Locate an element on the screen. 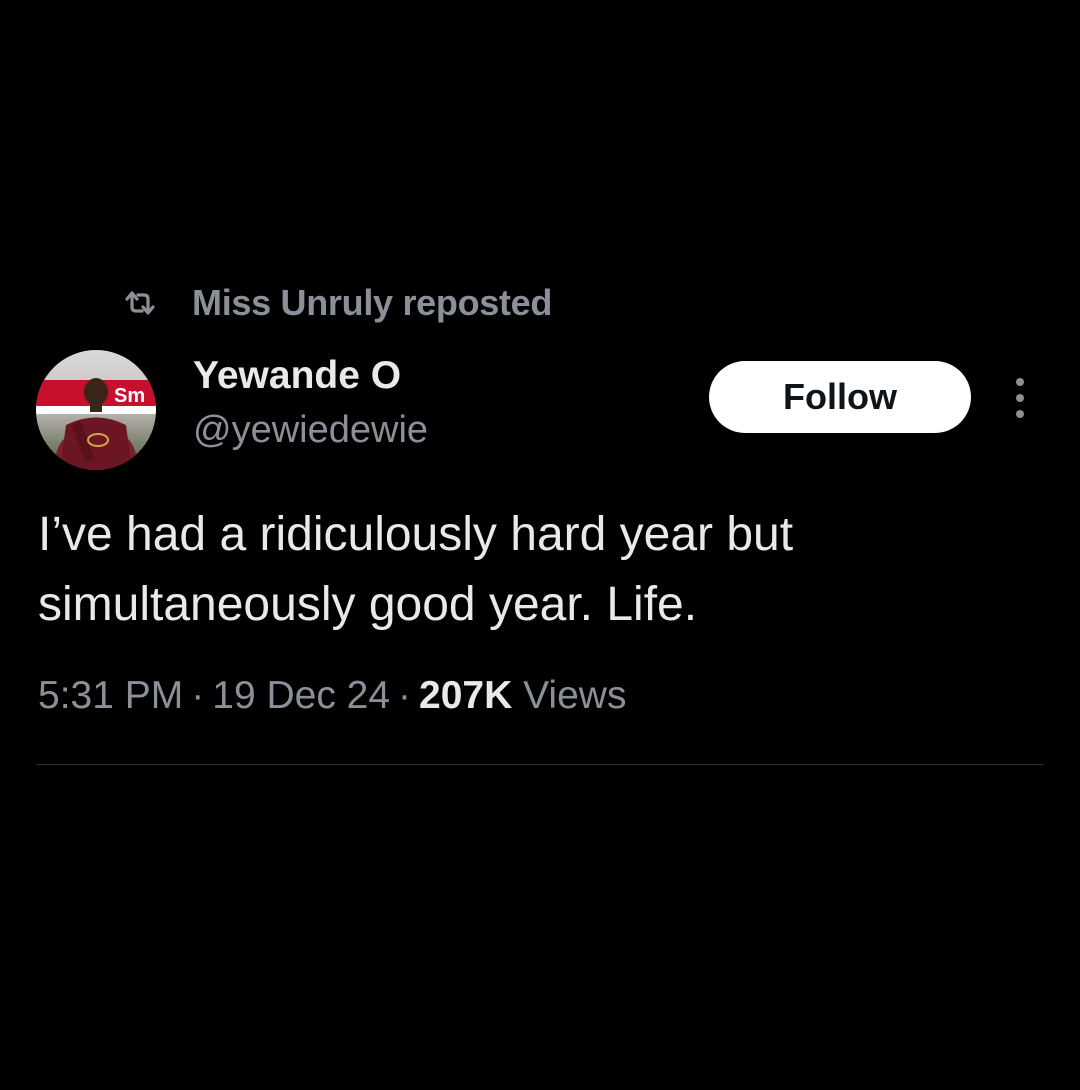 This screenshot has width=1080, height=1090. avatar: Sm is located at coordinates (96, 410).